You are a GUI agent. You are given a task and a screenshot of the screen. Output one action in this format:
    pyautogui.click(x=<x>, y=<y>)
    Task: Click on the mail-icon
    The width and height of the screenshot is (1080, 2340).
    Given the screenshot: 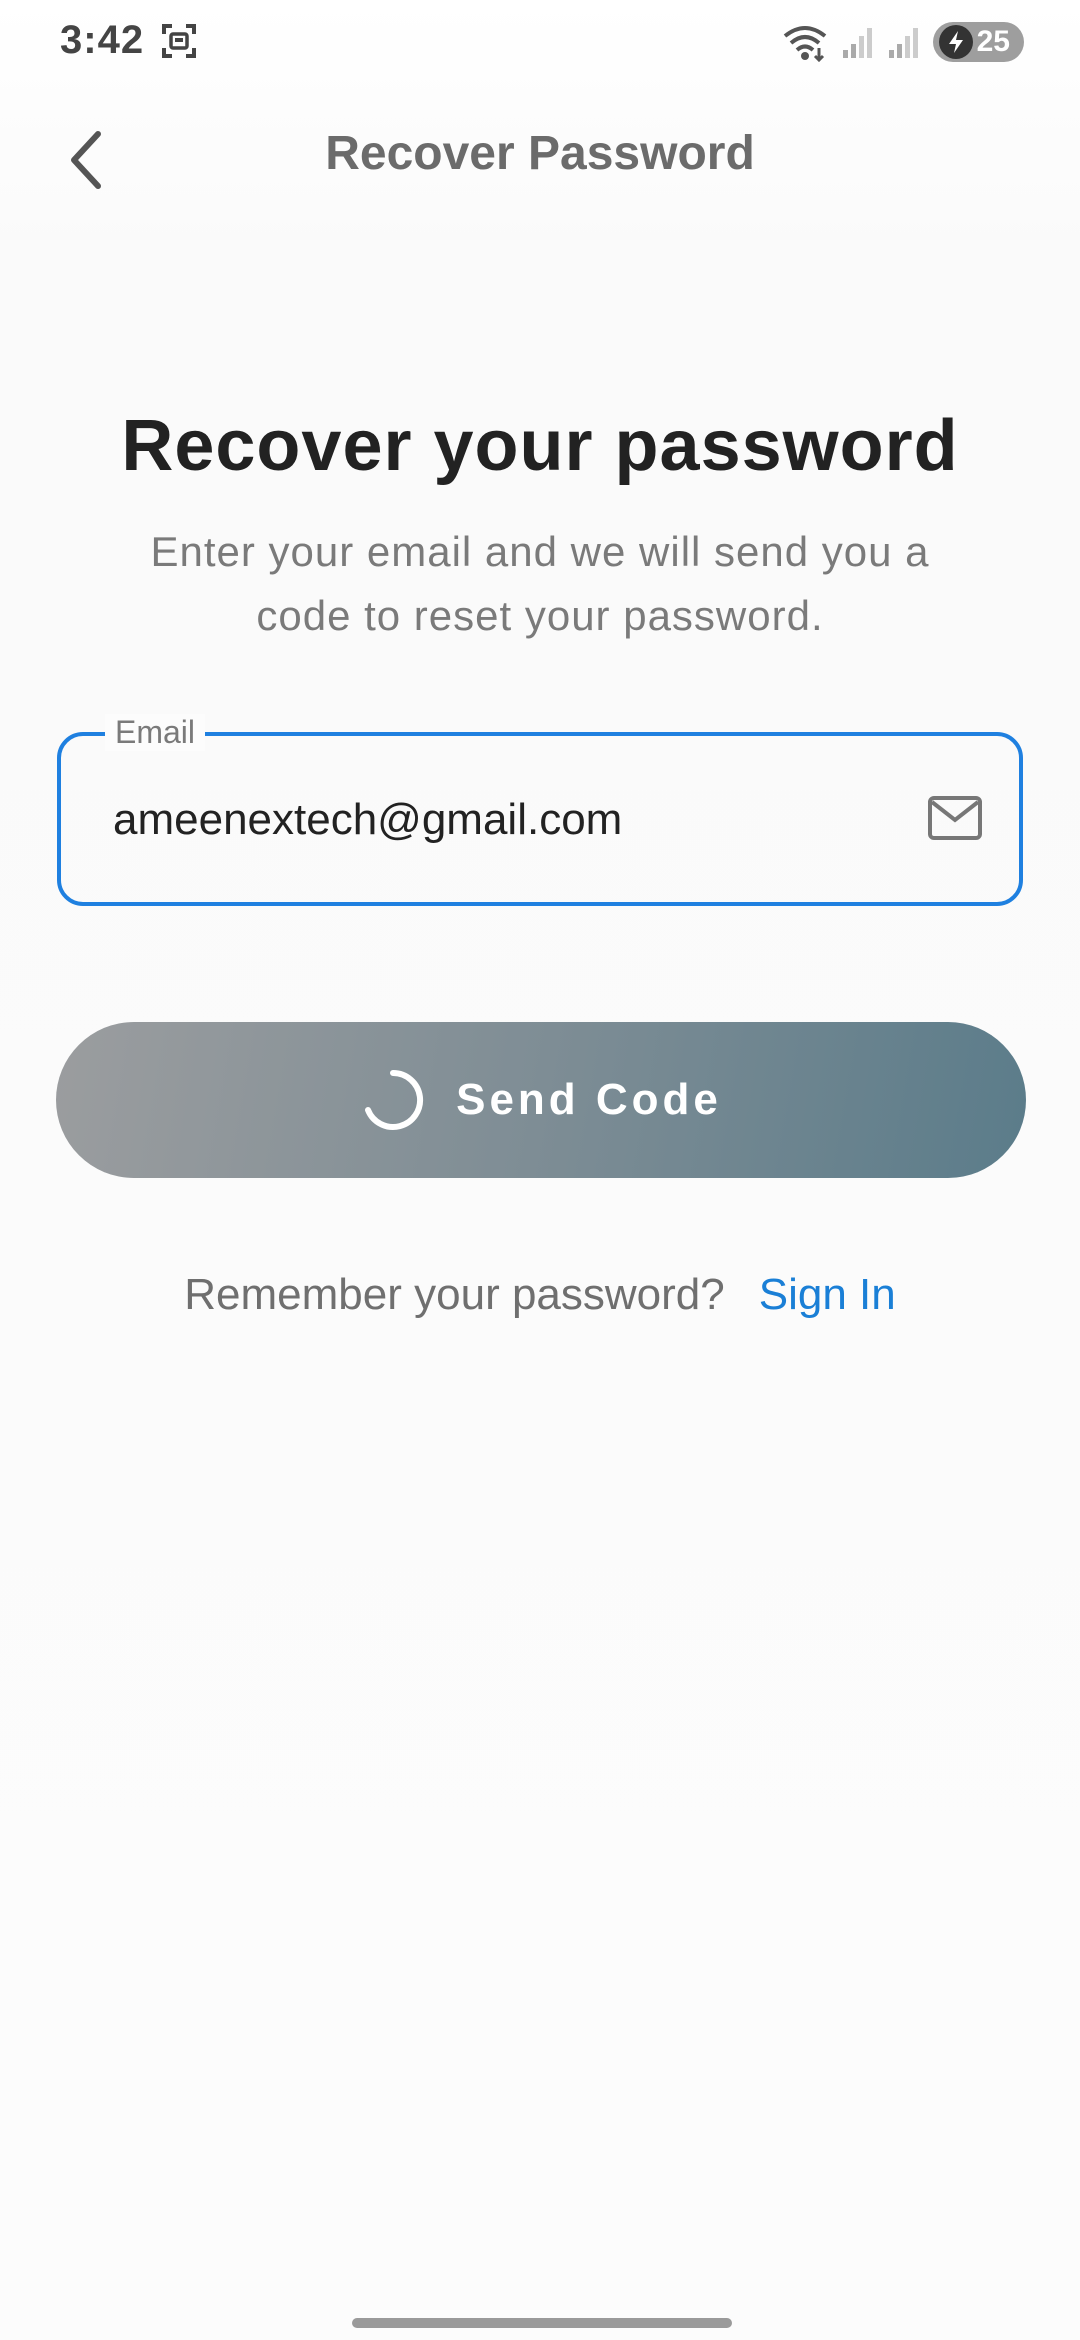 What is the action you would take?
    pyautogui.click(x=955, y=818)
    